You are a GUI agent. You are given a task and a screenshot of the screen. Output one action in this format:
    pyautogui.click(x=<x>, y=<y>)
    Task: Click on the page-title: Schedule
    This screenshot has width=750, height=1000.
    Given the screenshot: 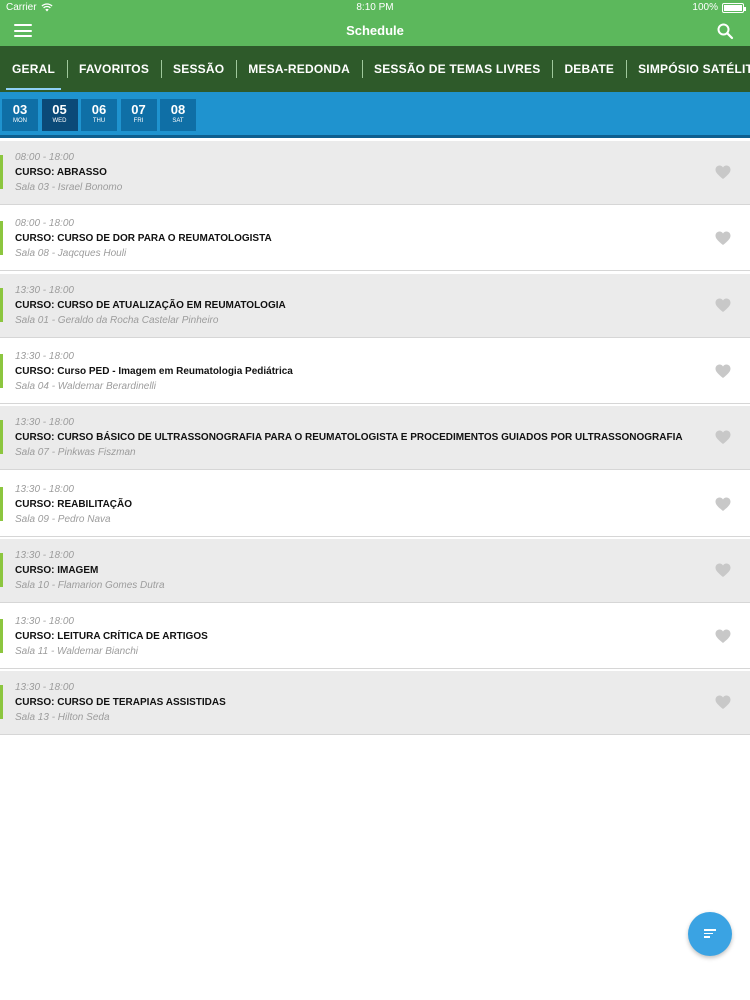 What is the action you would take?
    pyautogui.click(x=375, y=30)
    